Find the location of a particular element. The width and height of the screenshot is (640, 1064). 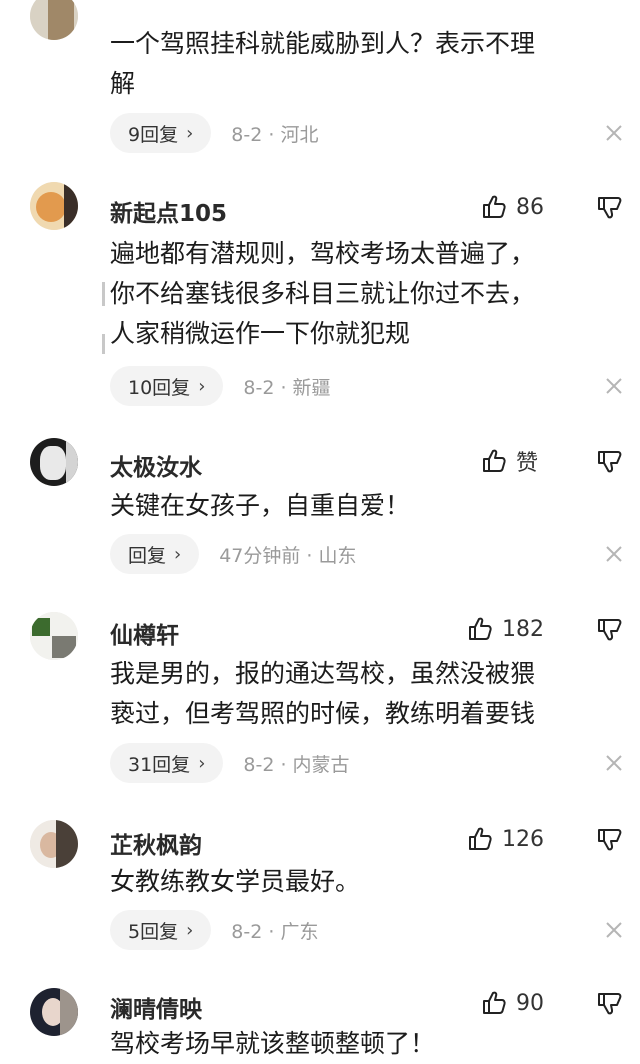

reply-button: 10回复 › is located at coordinates (167, 386).